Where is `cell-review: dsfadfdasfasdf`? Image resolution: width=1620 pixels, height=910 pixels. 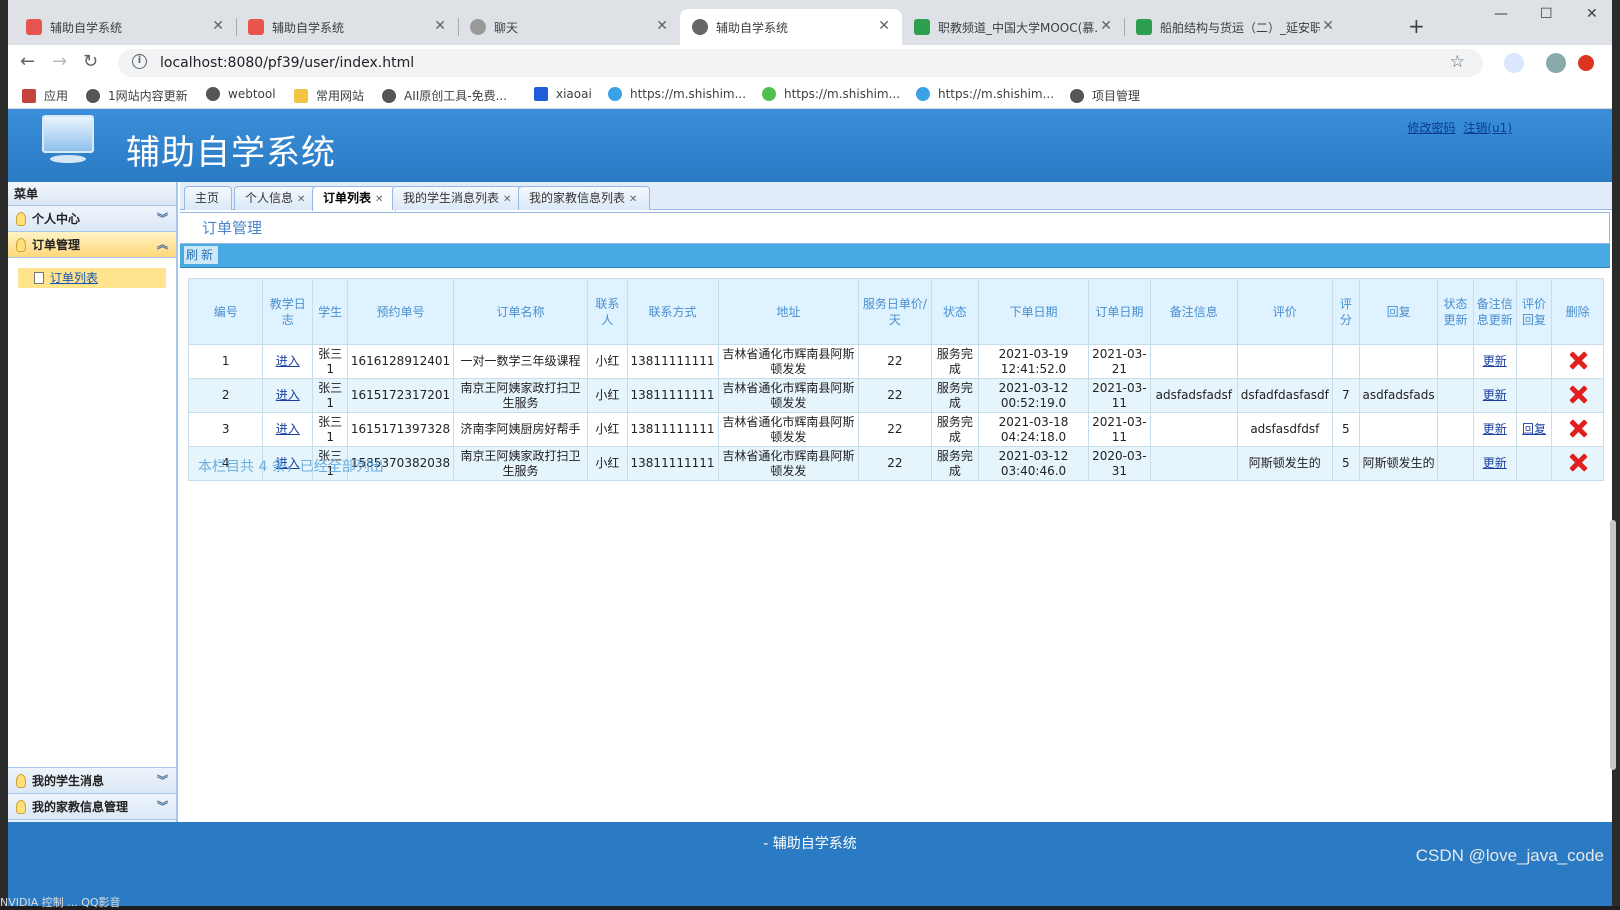
cell-review: dsfadfdasfasdf is located at coordinates (1284, 395).